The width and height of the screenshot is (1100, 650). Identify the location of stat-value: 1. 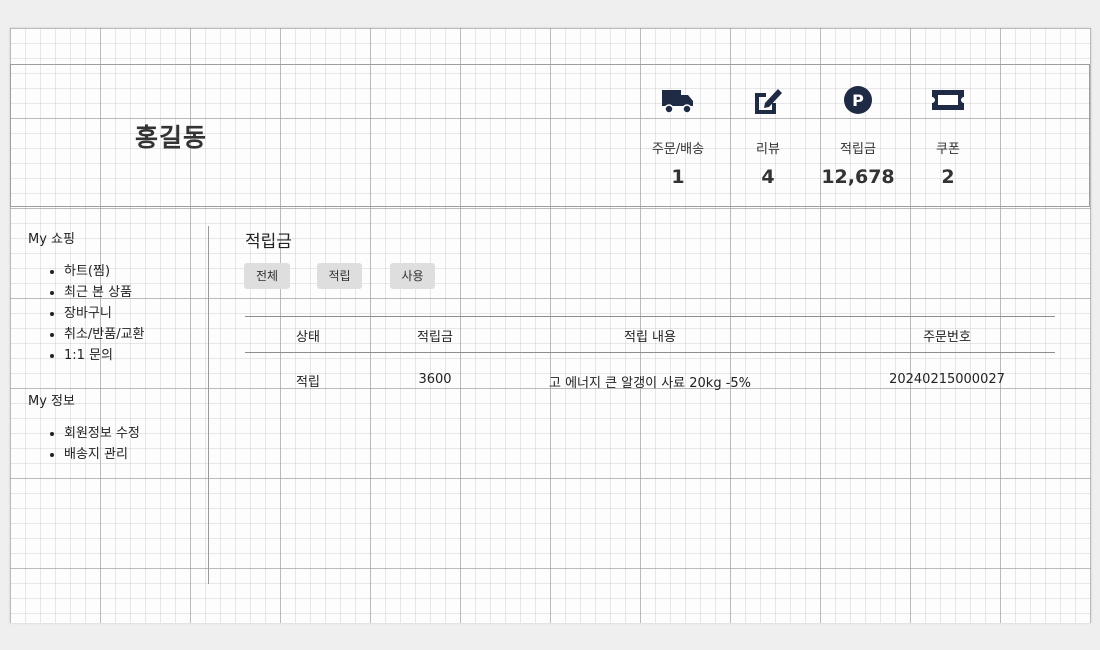
(678, 177).